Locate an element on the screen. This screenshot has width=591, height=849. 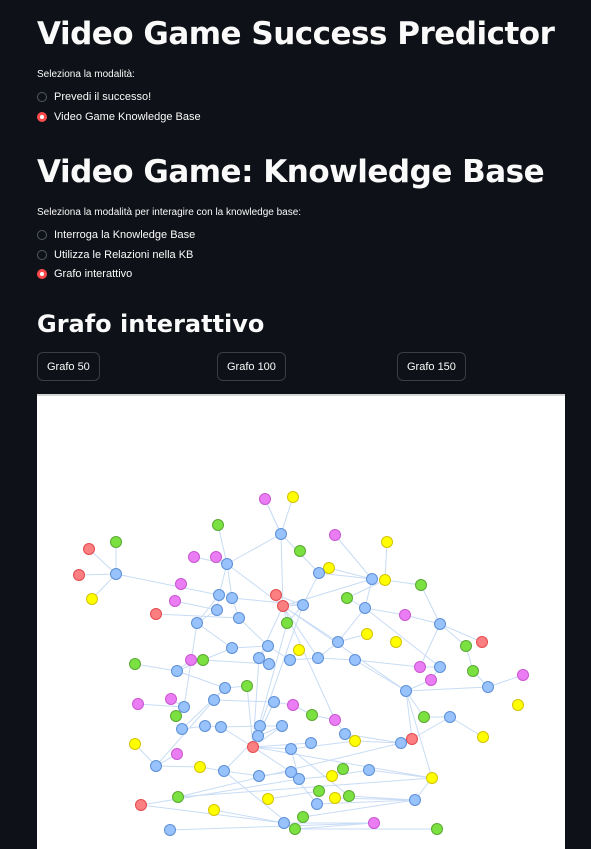
radio-grafo-interattivo: Grafo interattivo is located at coordinates (84, 274).